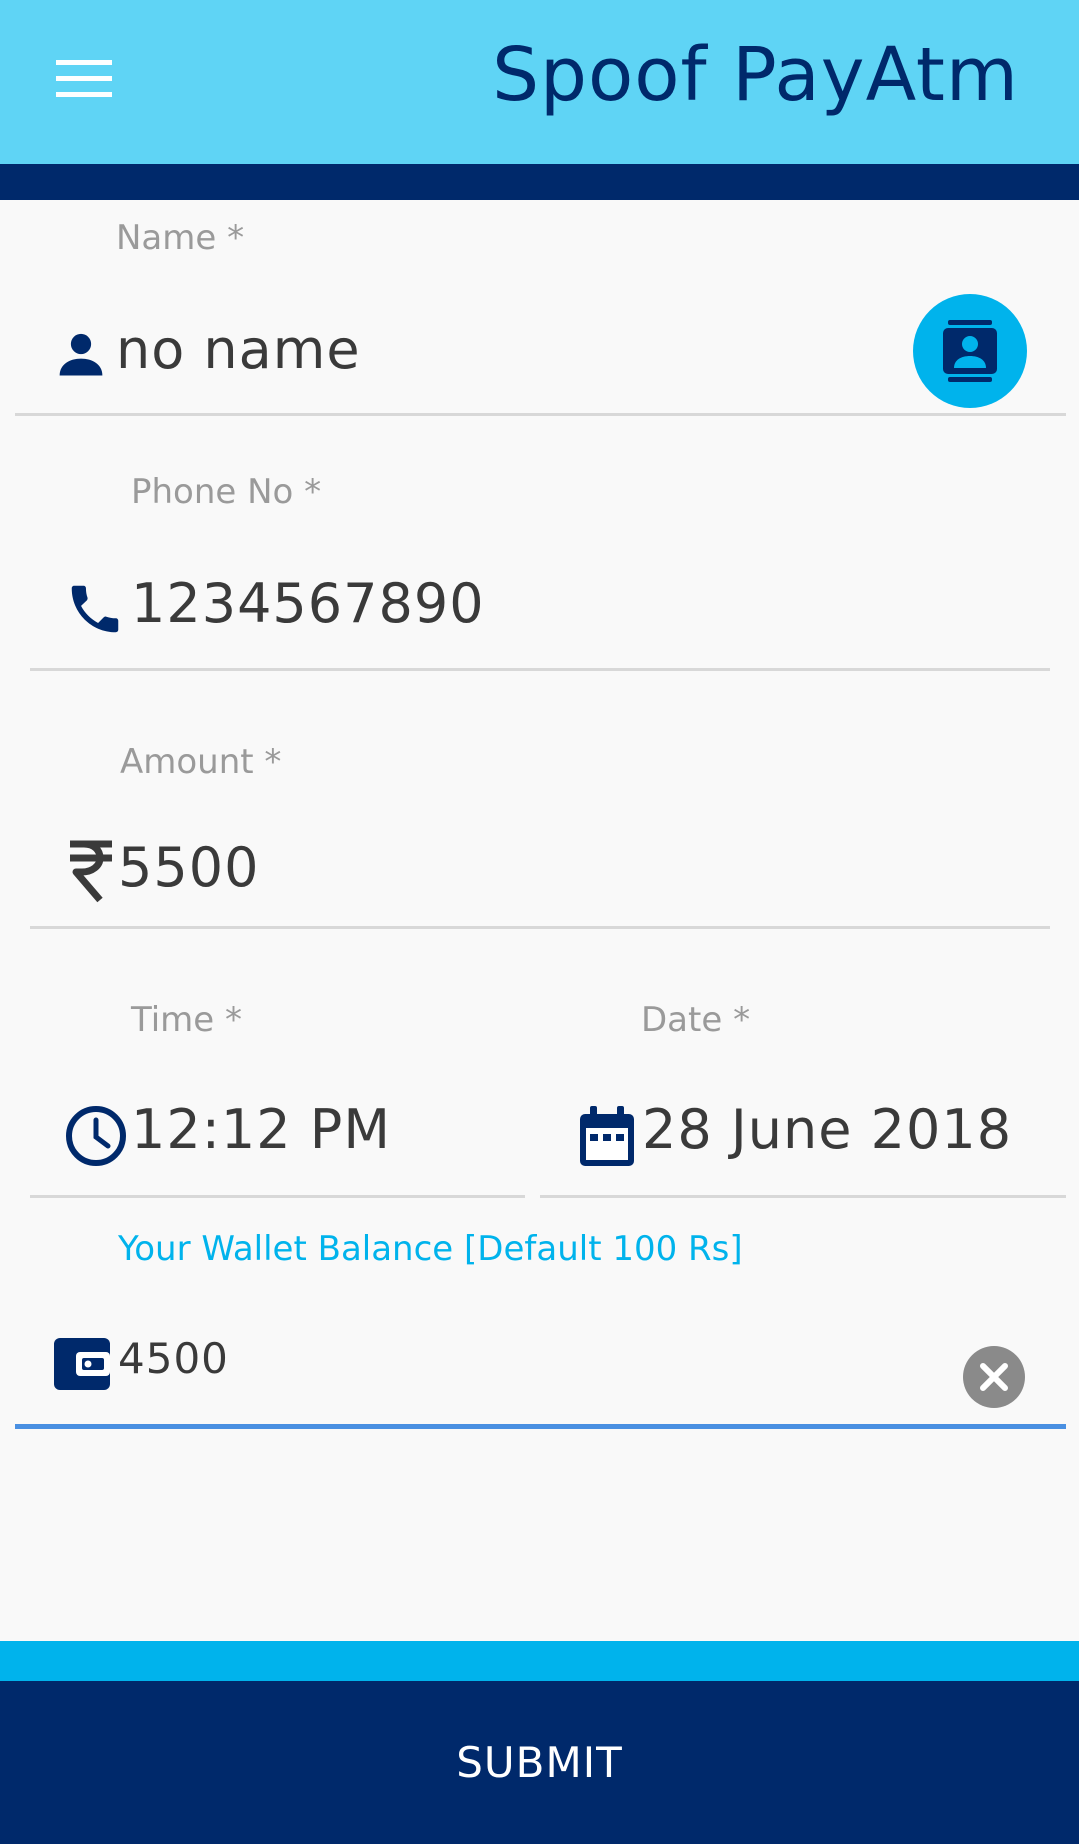 This screenshot has width=1079, height=1844. Describe the element at coordinates (540, 669) in the screenshot. I see `phone-underline` at that location.